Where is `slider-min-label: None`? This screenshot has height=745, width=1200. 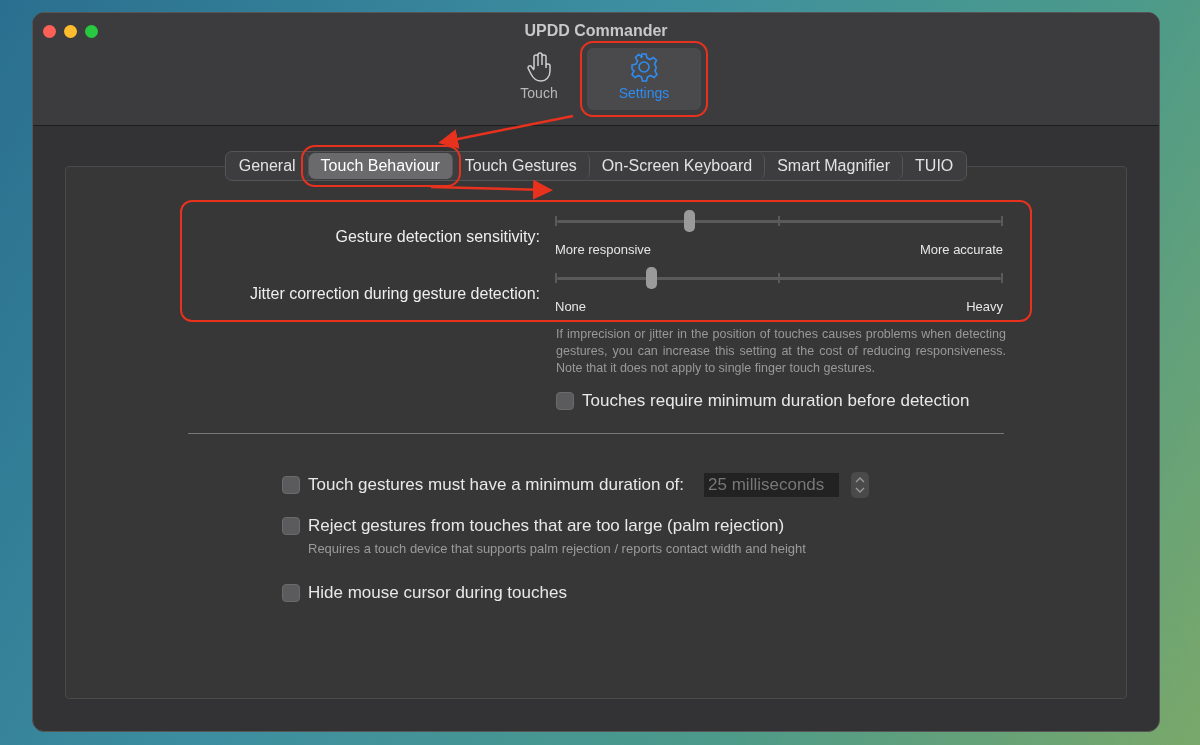
slider-min-label: None is located at coordinates (571, 306).